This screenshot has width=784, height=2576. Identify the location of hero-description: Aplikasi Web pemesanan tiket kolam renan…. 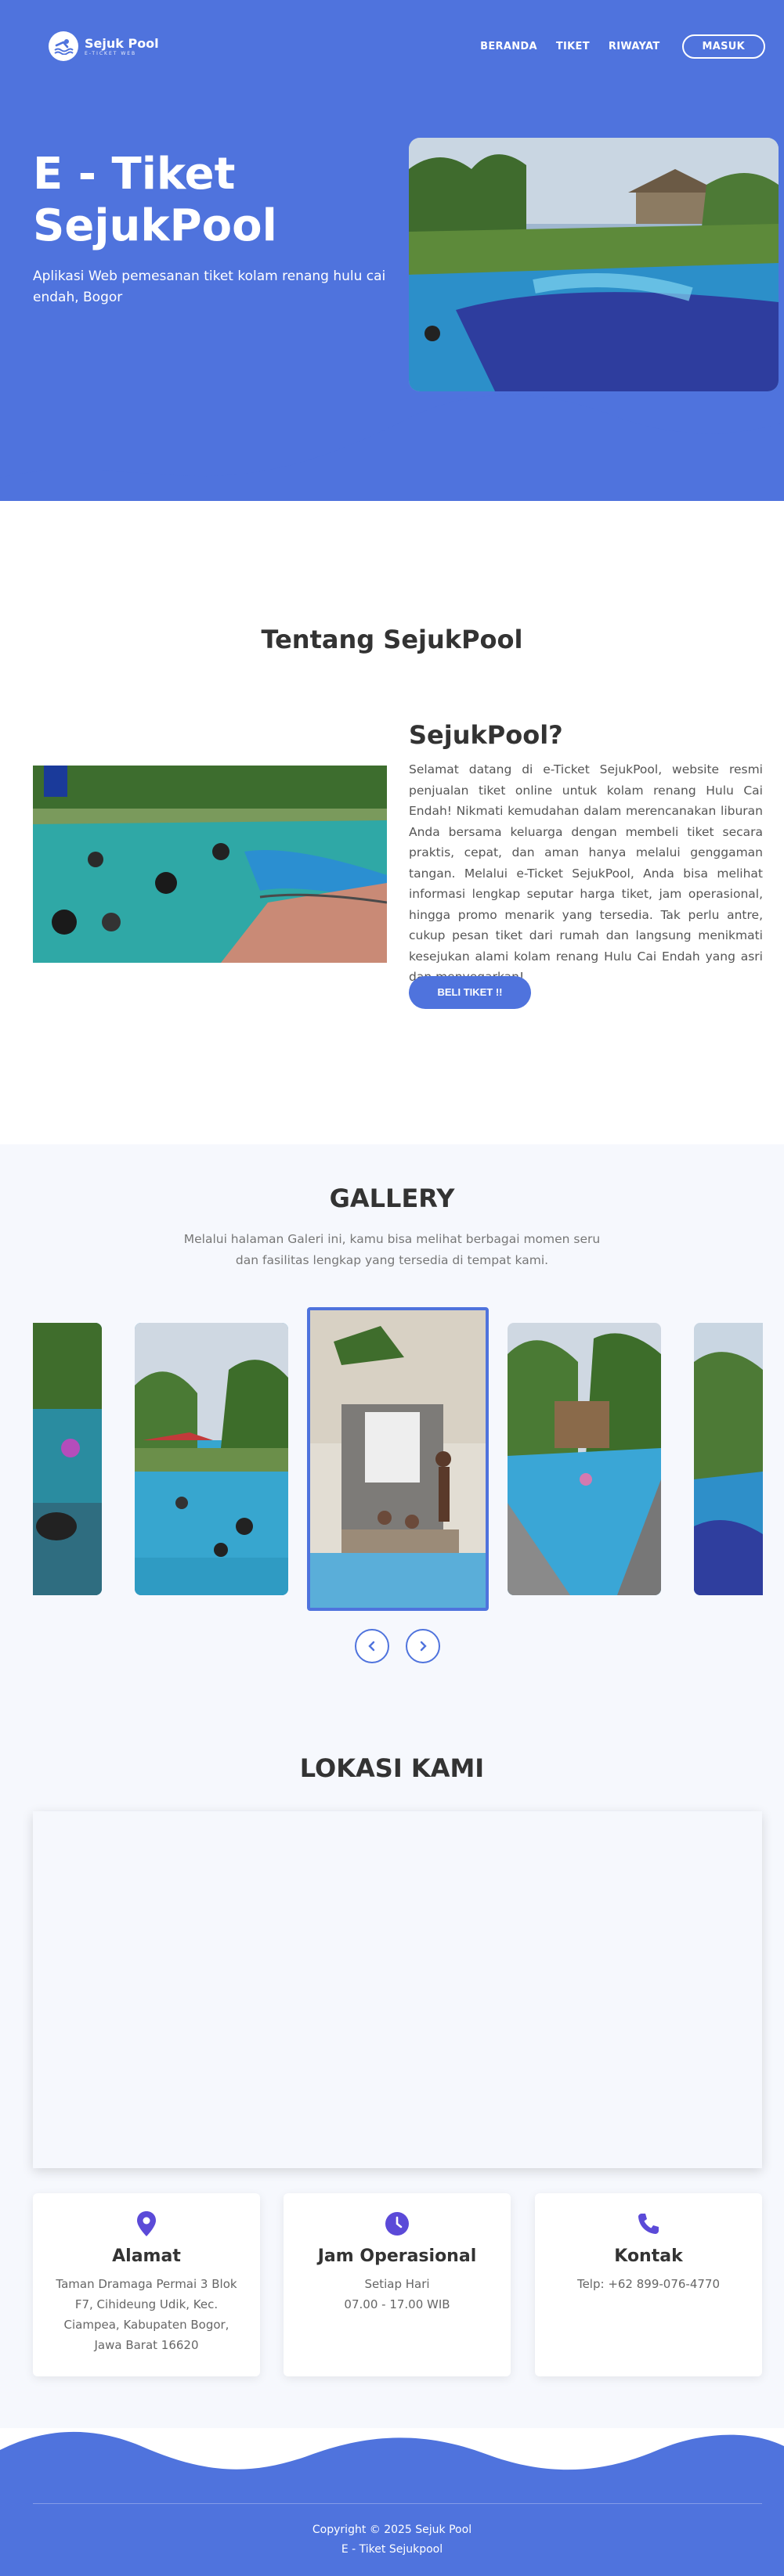
(209, 286).